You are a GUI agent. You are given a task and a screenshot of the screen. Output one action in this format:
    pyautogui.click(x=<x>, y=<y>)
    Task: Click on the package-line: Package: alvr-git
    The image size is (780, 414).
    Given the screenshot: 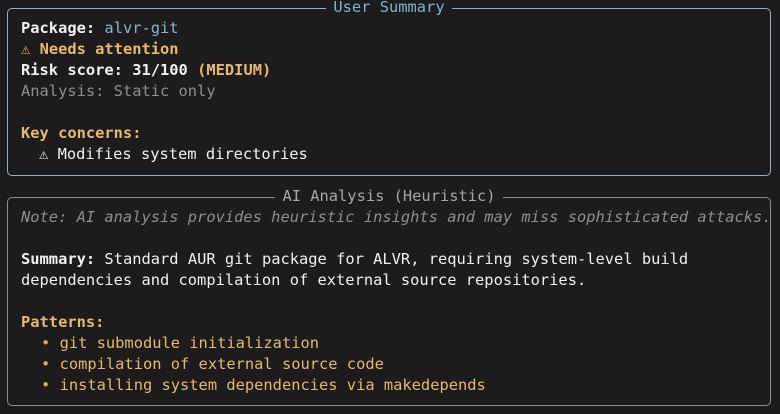 What is the action you would take?
    pyautogui.click(x=395, y=28)
    